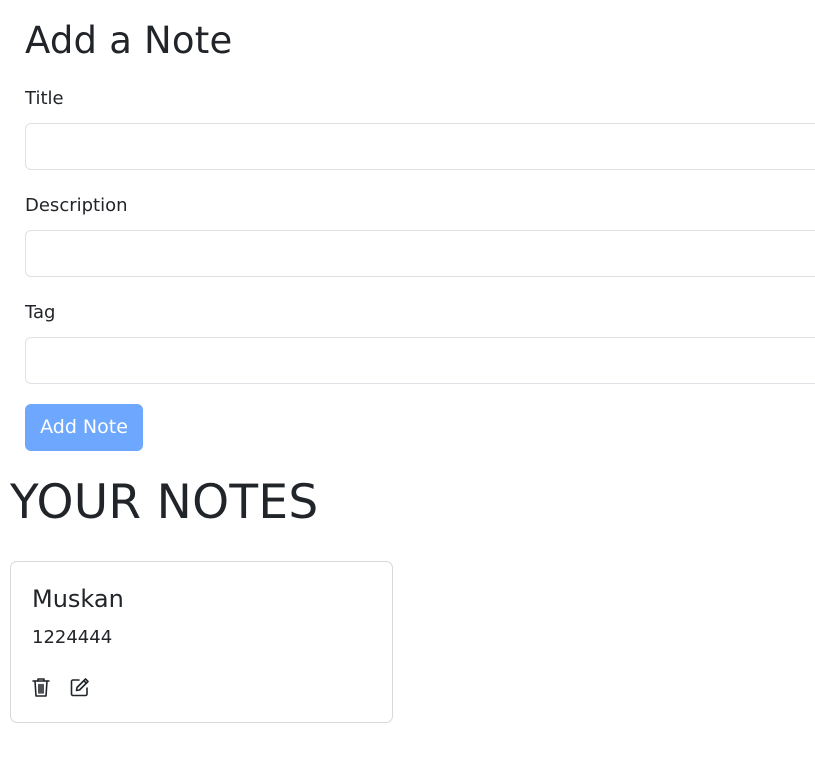 Image resolution: width=815 pixels, height=763 pixels. What do you see at coordinates (44, 98) in the screenshot?
I see `title-label: Title` at bounding box center [44, 98].